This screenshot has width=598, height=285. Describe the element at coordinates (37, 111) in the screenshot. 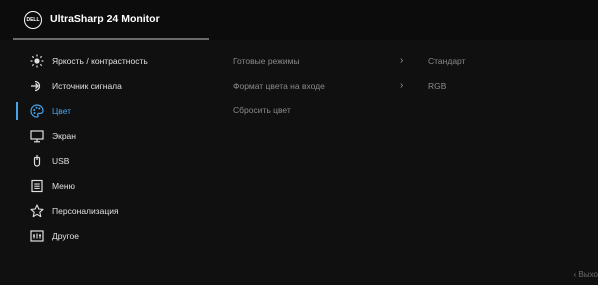

I see `color-palette-icon` at that location.